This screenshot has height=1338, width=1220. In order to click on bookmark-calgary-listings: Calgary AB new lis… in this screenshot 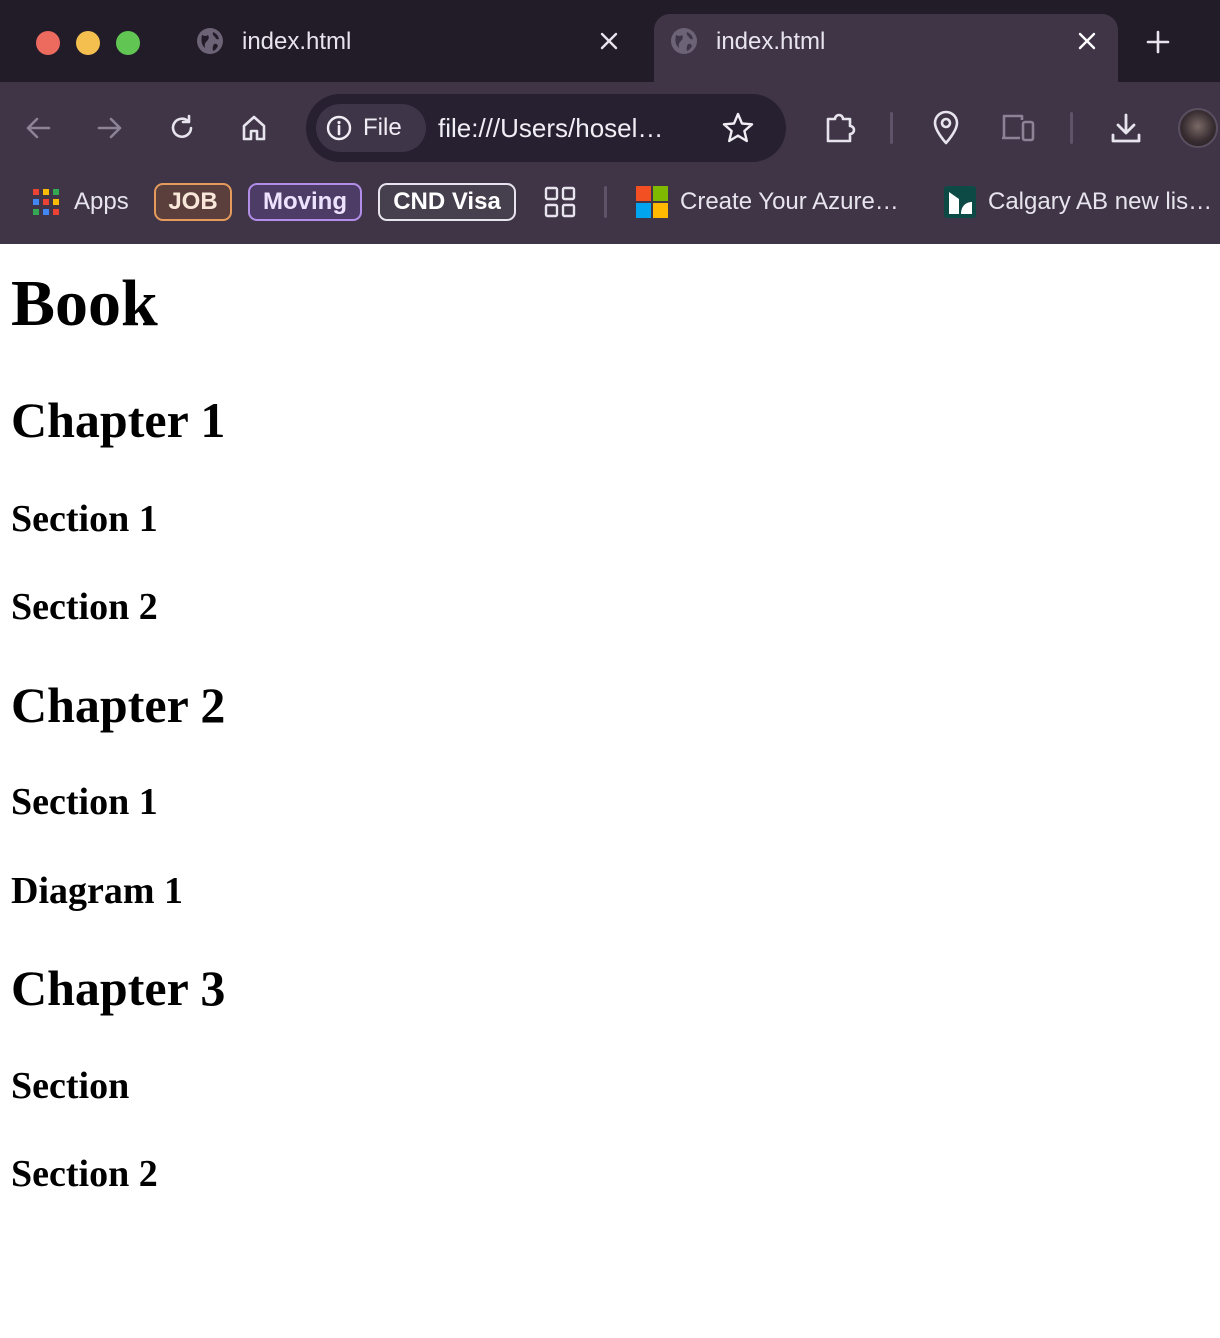, I will do `click(1078, 202)`.